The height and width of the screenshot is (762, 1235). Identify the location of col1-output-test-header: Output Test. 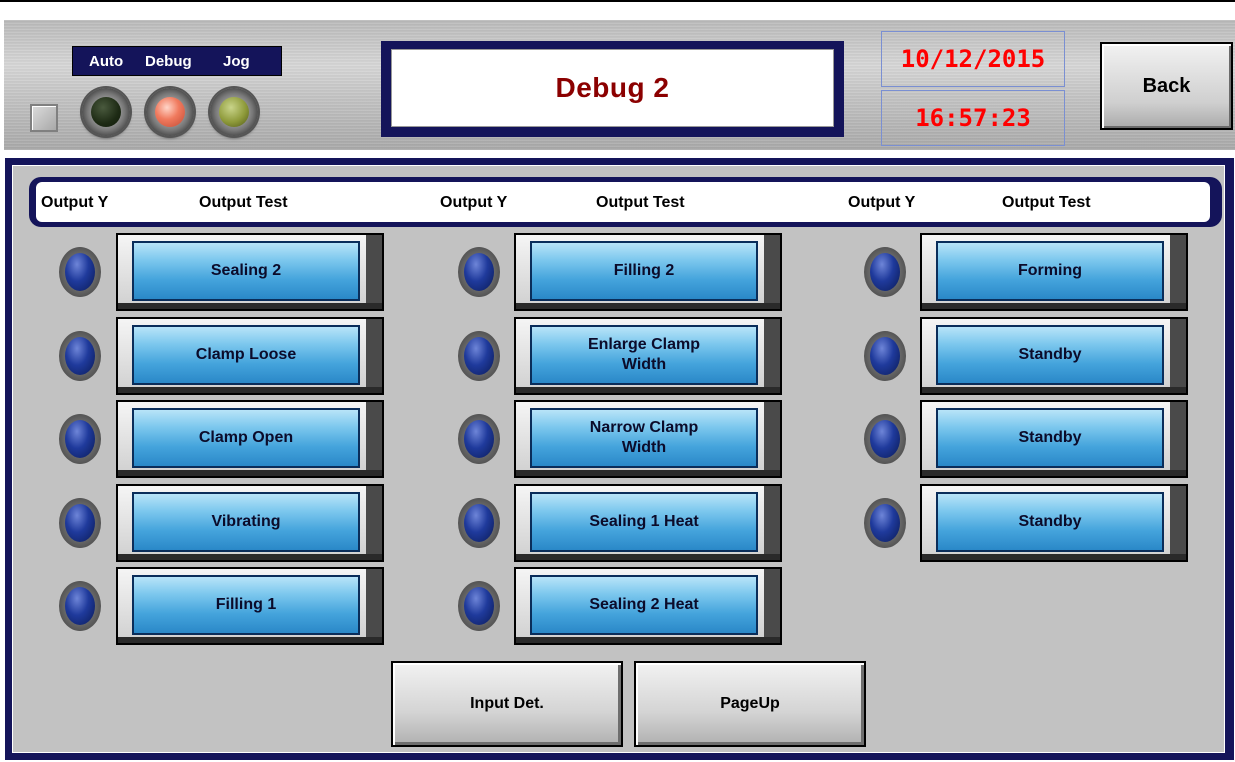
(243, 202).